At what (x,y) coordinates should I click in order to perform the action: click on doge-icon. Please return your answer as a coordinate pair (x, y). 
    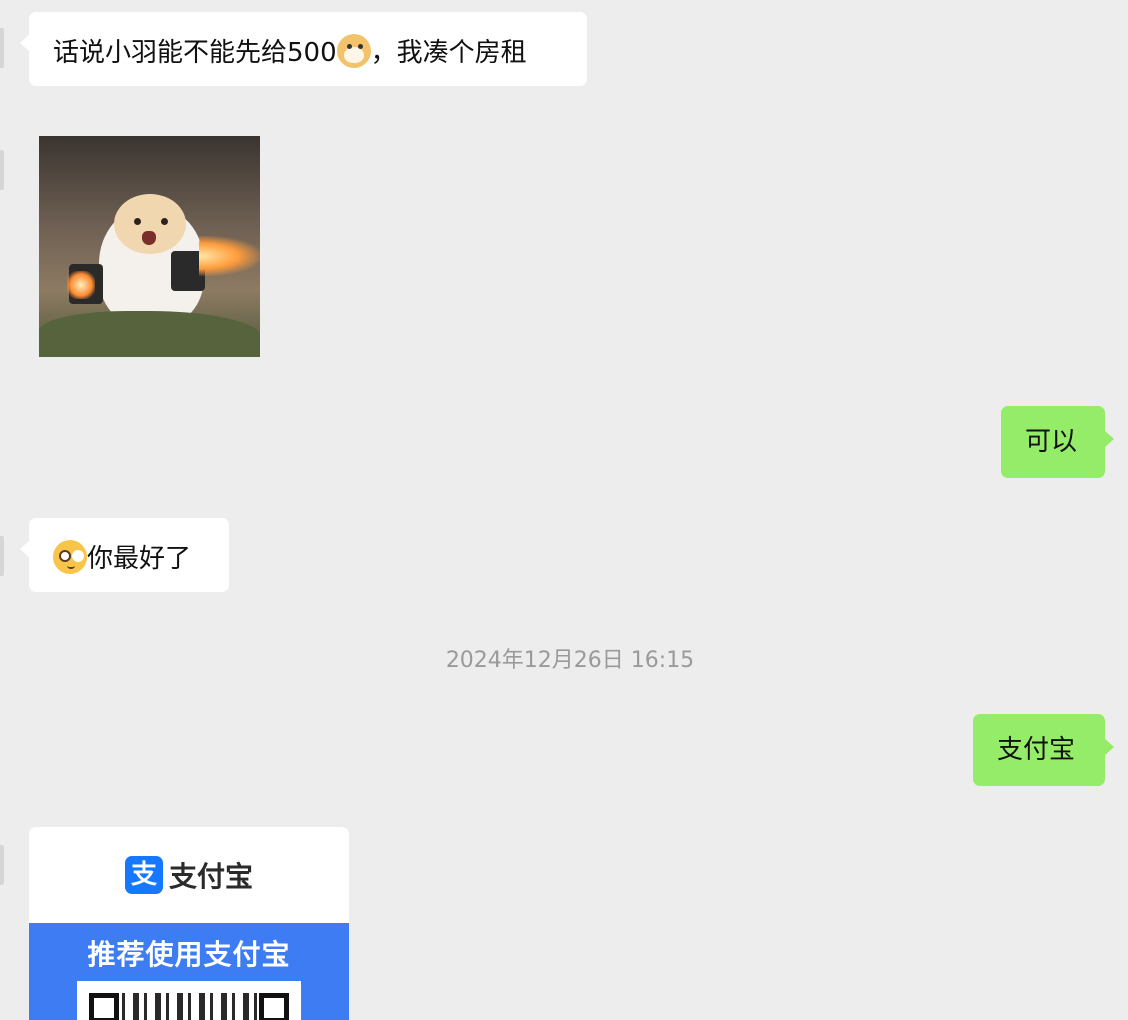
    Looking at the image, I should click on (353, 51).